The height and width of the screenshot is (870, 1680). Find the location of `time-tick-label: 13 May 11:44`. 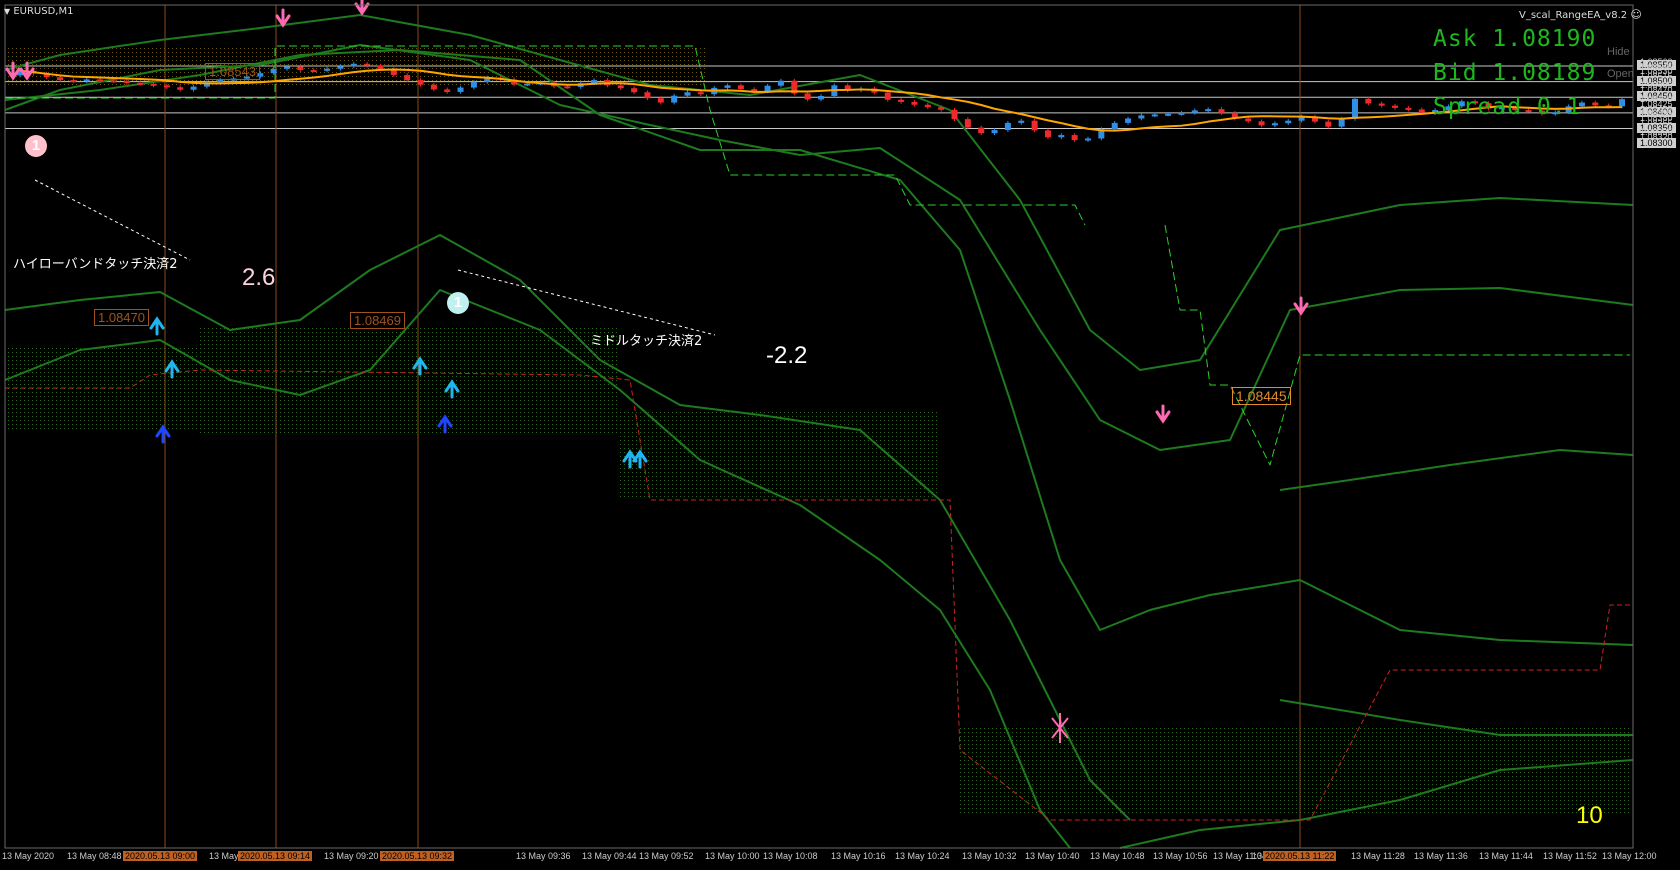

time-tick-label: 13 May 11:44 is located at coordinates (1506, 856).